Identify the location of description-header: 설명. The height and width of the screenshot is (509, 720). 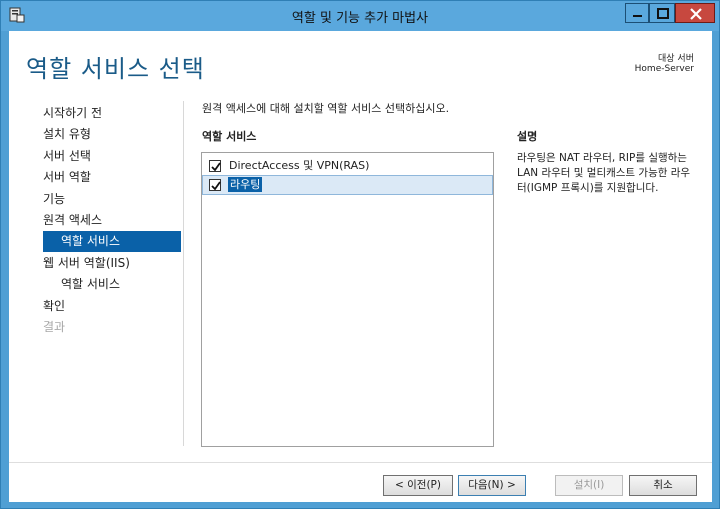
(527, 136).